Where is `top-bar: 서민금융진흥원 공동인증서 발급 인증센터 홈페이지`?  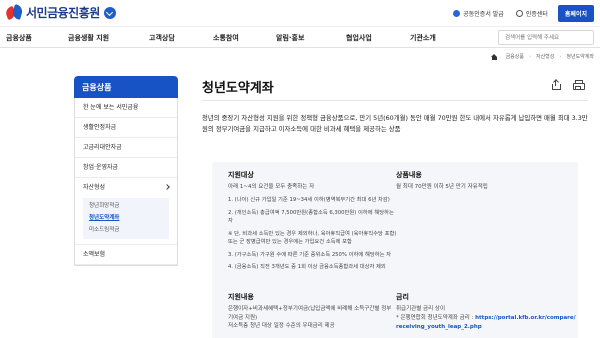 top-bar: 서민금융진흥원 공동인증서 발급 인증센터 홈페이지 is located at coordinates (300, 13).